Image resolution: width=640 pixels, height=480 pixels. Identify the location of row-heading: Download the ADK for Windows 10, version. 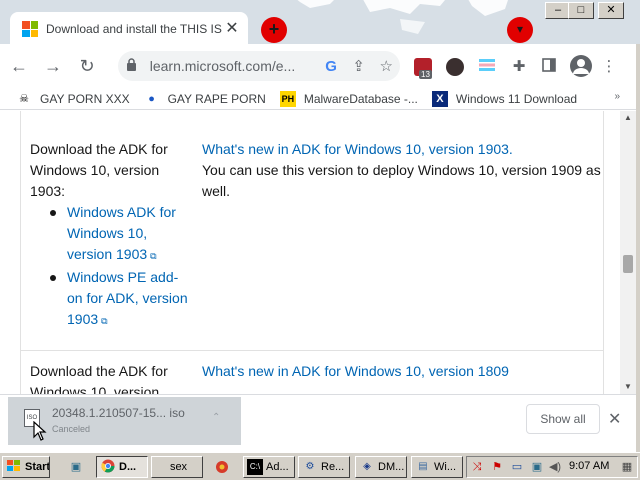
(99, 378).